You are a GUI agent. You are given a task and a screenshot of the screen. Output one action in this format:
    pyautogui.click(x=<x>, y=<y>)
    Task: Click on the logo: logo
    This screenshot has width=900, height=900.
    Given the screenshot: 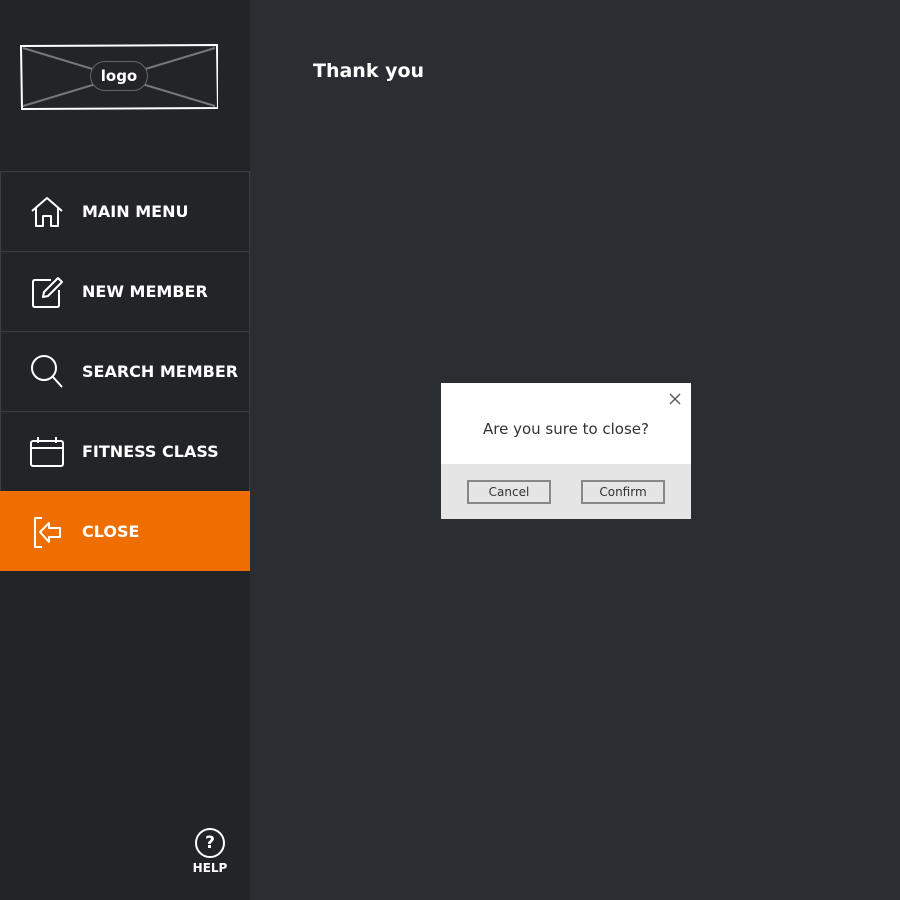 What is the action you would take?
    pyautogui.click(x=119, y=77)
    